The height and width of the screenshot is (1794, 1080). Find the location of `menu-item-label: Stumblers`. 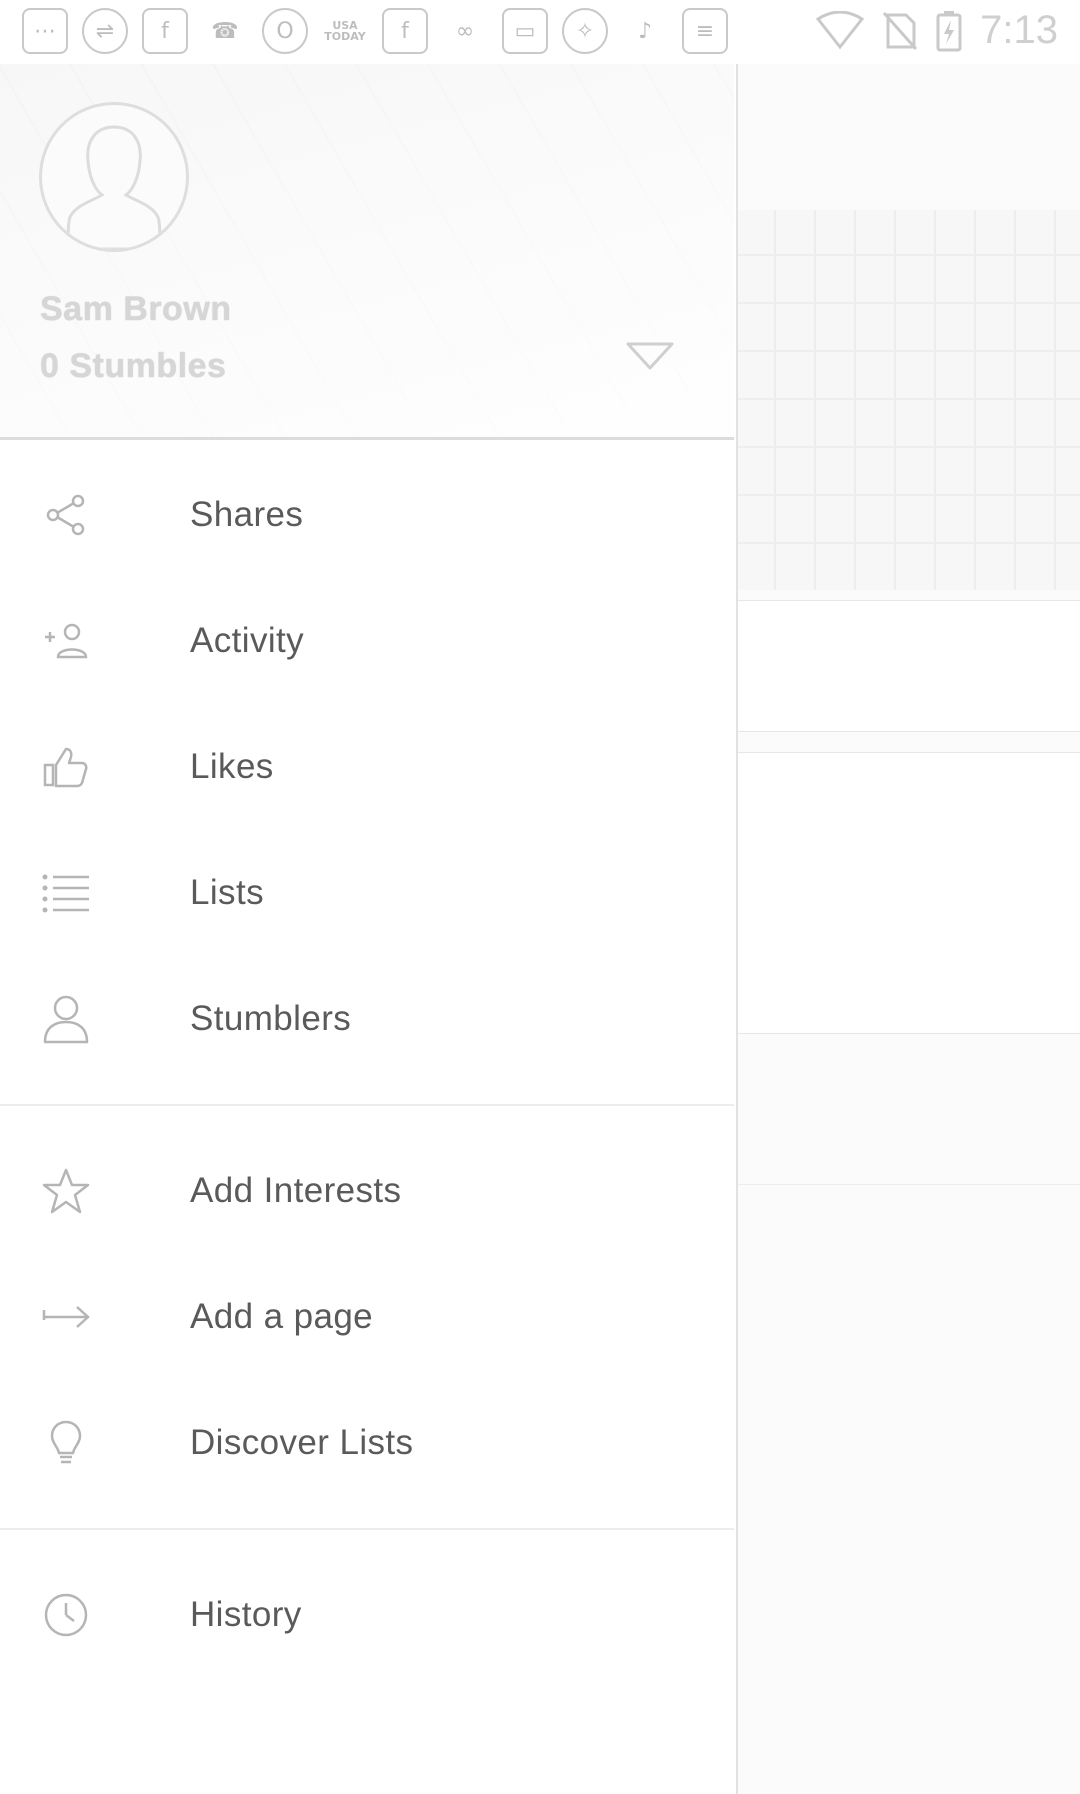

menu-item-label: Stumblers is located at coordinates (271, 1018).